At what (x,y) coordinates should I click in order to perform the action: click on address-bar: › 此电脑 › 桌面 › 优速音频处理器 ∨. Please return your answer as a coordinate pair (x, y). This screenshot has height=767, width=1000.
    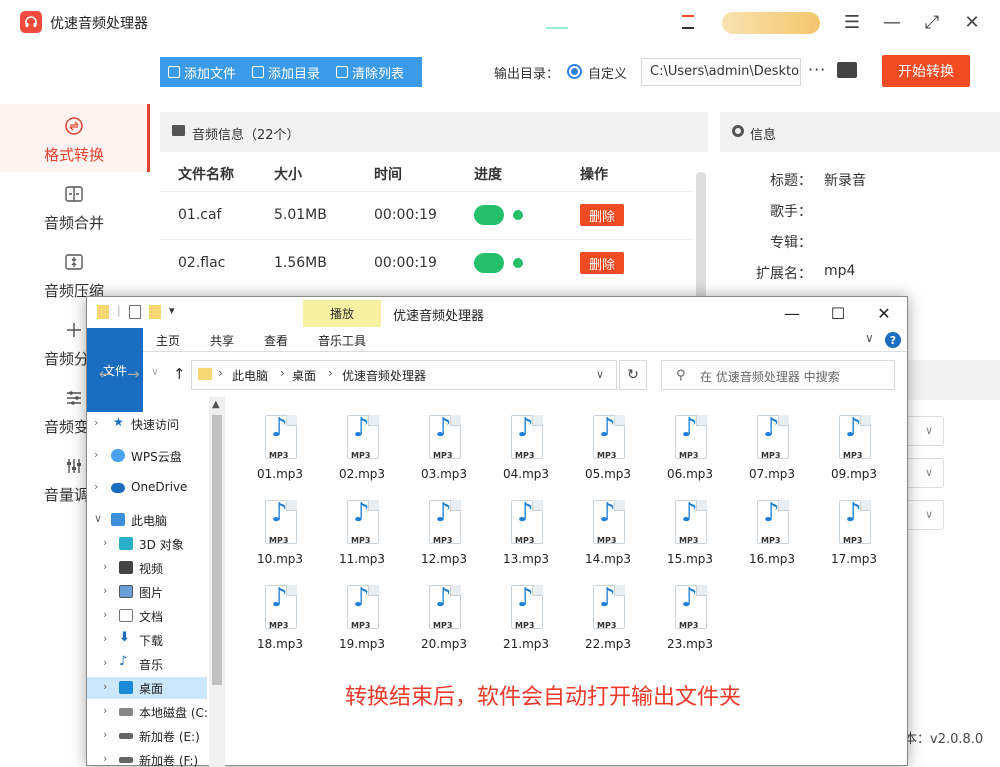
    Looking at the image, I should click on (404, 375).